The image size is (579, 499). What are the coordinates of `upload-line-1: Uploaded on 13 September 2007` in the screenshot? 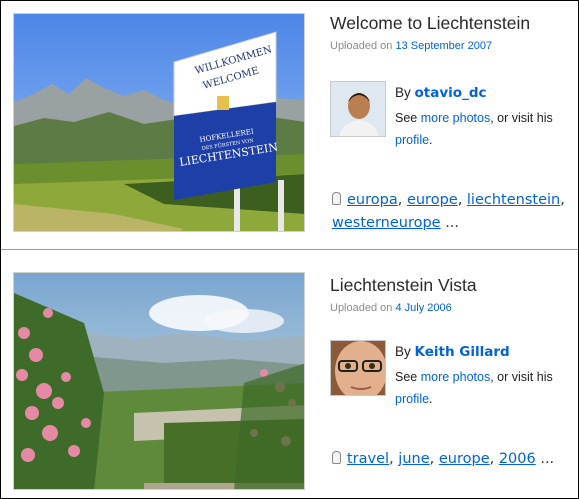 It's located at (454, 46).